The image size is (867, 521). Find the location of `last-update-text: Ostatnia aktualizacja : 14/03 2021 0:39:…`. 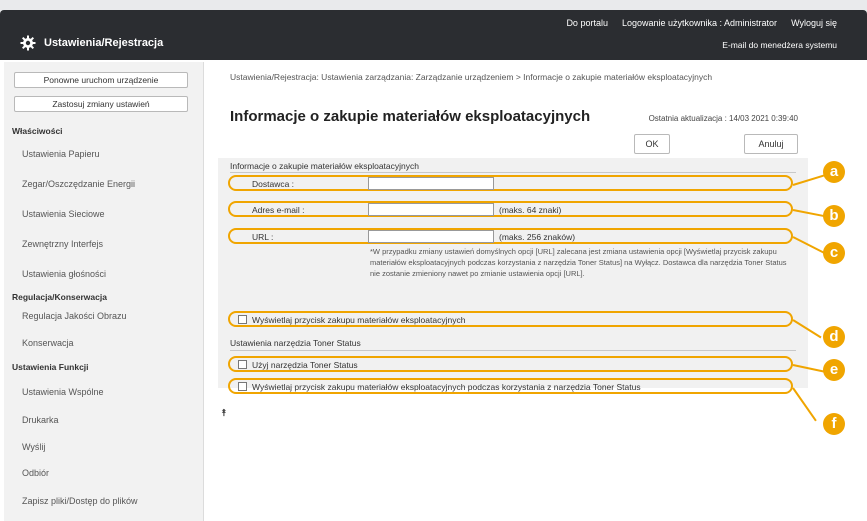

last-update-text: Ostatnia aktualizacja : 14/03 2021 0:39:… is located at coordinates (723, 118).